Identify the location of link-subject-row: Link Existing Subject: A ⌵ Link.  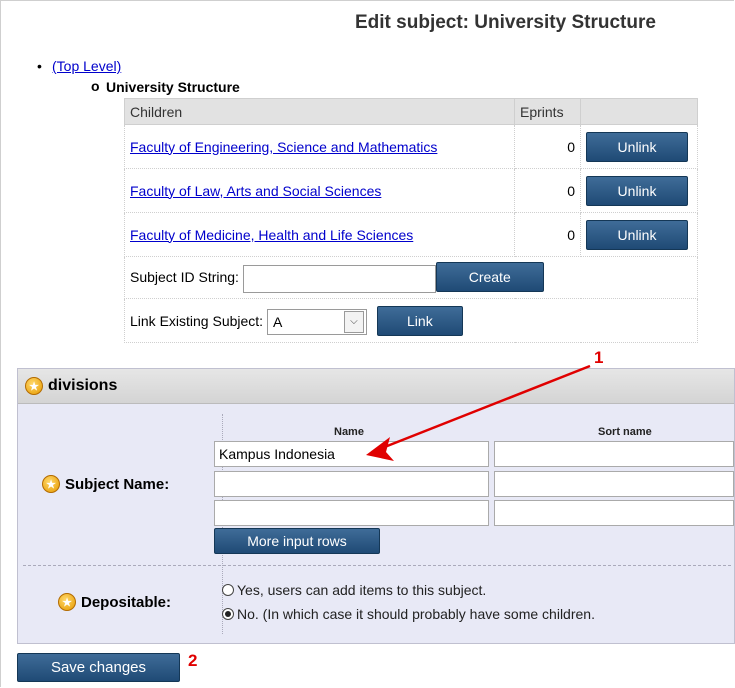
(411, 320).